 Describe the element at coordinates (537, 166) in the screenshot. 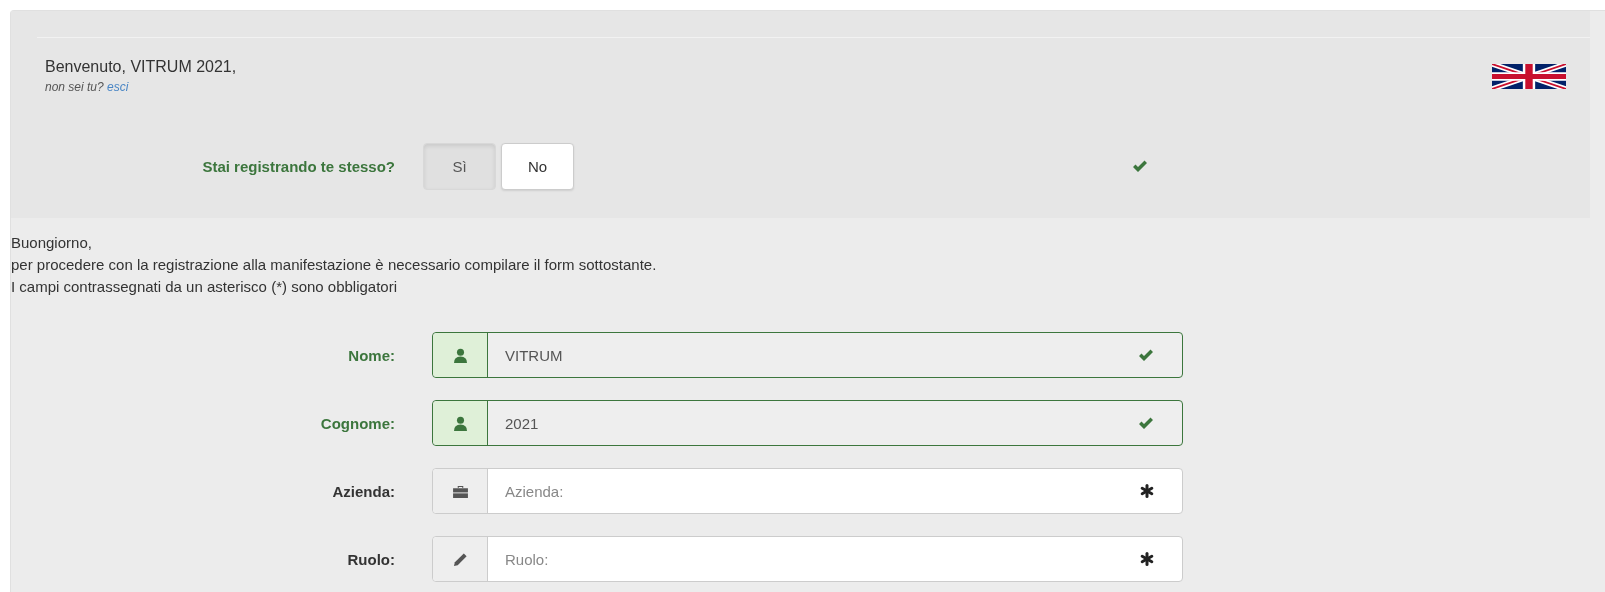

I see `toggle-option: No` at that location.